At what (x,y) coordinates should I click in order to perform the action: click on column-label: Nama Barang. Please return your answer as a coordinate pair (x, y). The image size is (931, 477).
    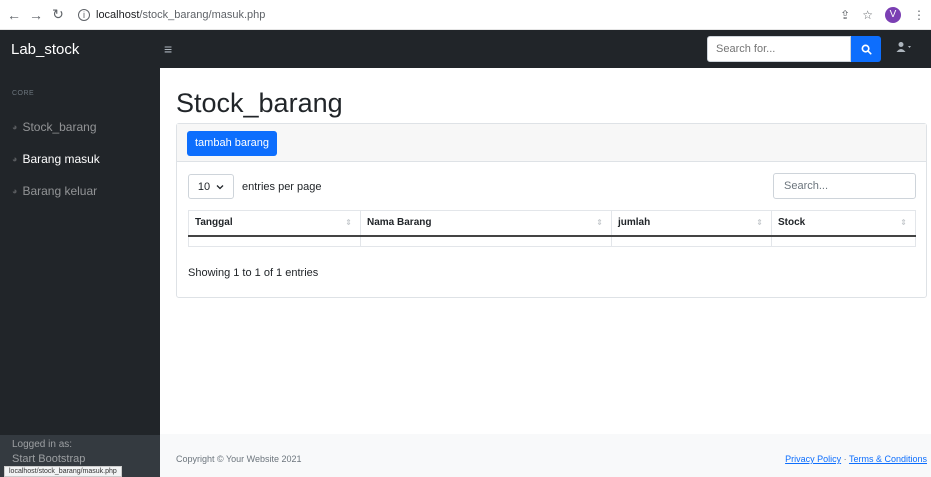
    Looking at the image, I should click on (399, 223).